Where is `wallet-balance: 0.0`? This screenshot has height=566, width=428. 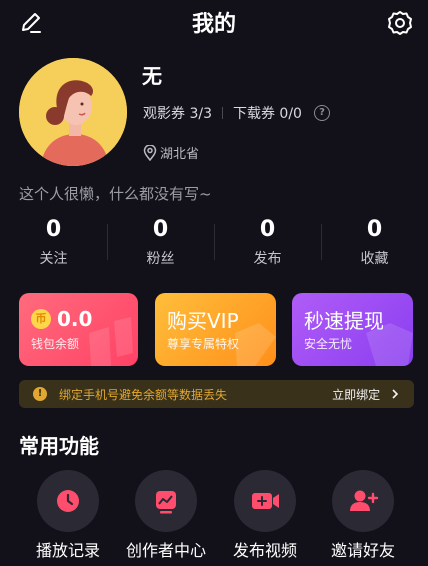 wallet-balance: 0.0 is located at coordinates (75, 319).